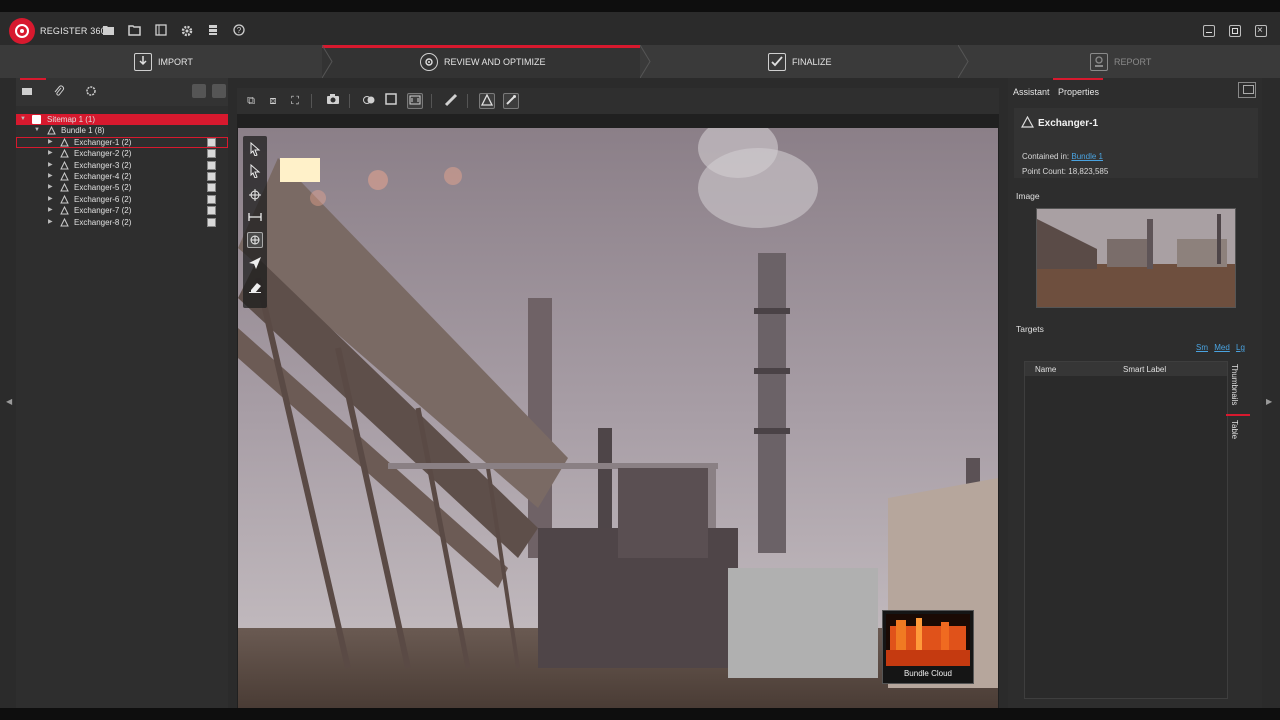 This screenshot has height=720, width=1280. Describe the element at coordinates (1247, 90) in the screenshot. I see `maximize-panel-icon` at that location.